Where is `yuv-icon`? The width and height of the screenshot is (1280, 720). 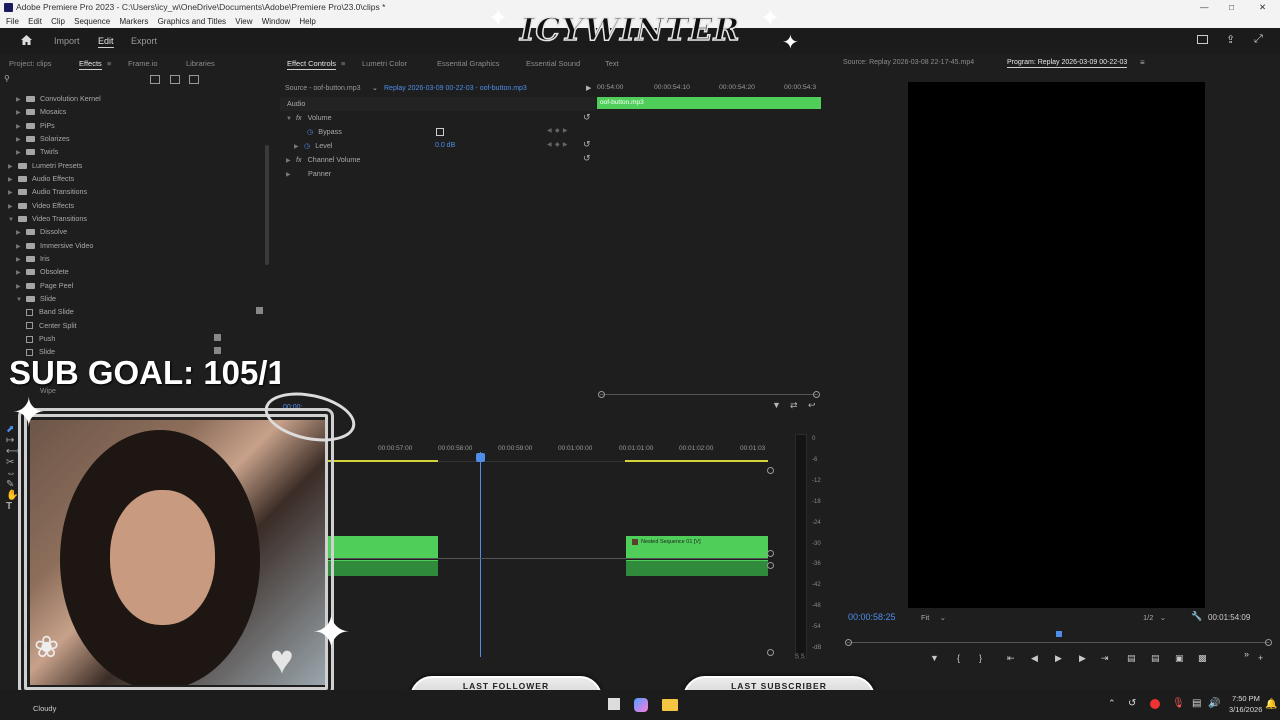
yuv-icon is located at coordinates (194, 79).